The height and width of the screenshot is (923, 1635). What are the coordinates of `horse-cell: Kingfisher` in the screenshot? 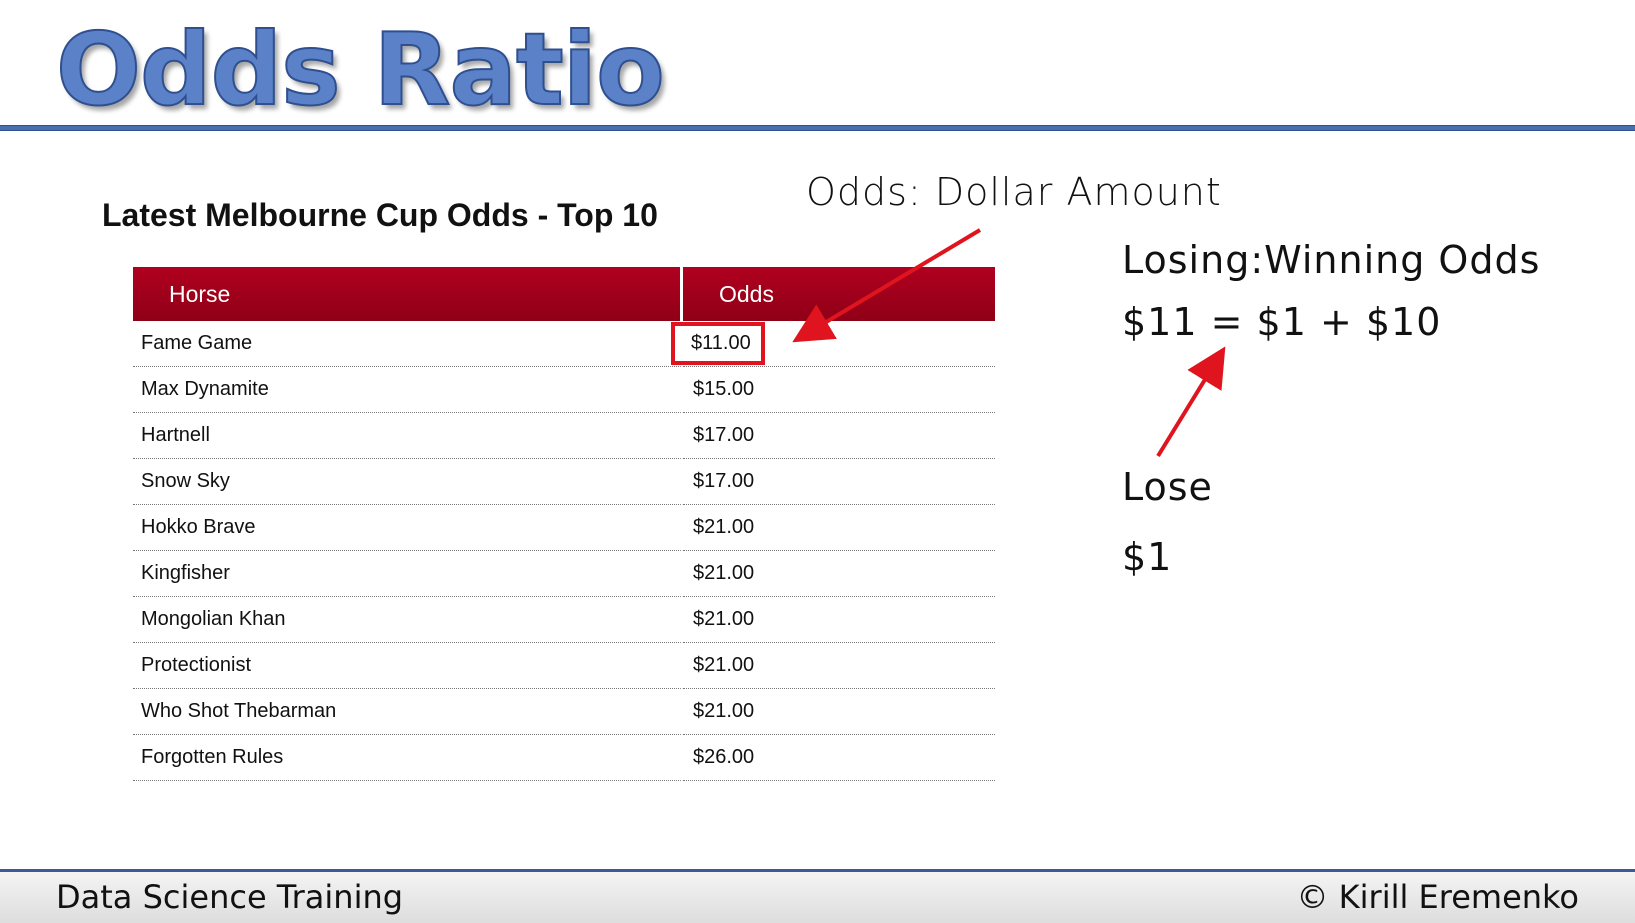 It's located at (408, 574).